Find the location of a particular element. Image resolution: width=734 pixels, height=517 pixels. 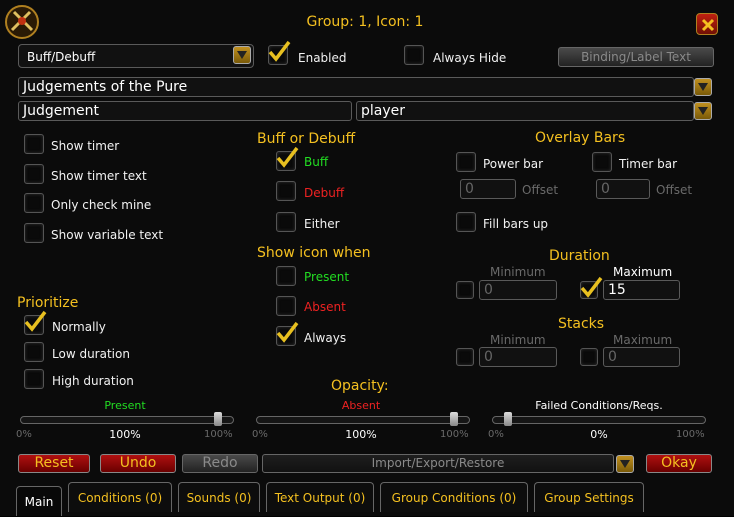

binding-label-button: Binding/Label Text is located at coordinates (636, 57).